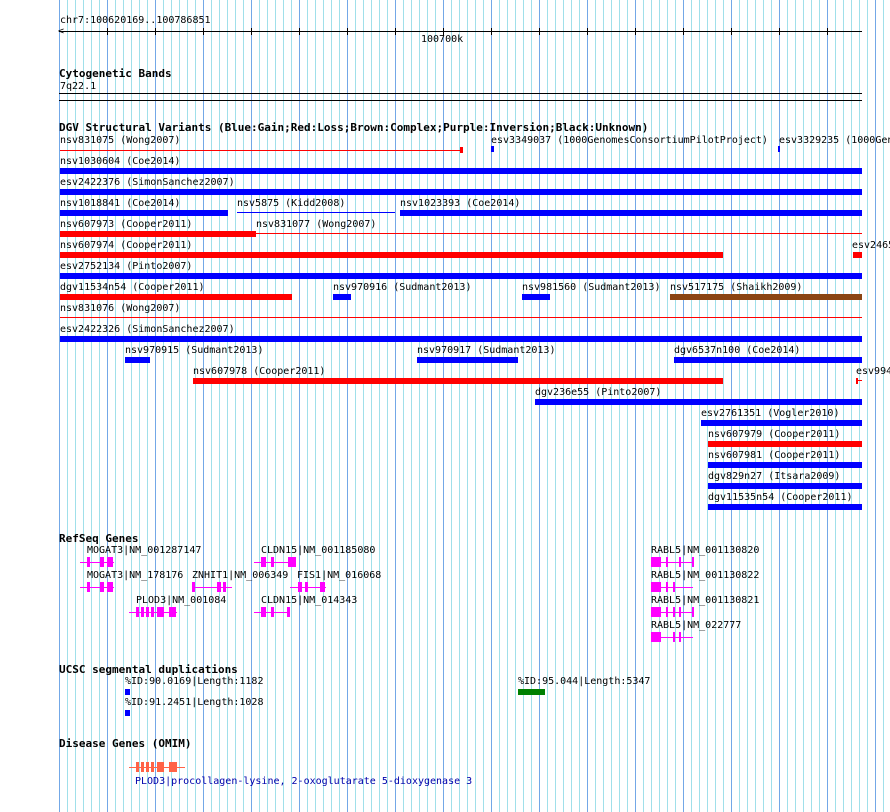 The width and height of the screenshot is (890, 812). I want to click on feature-label: esv2465, so click(871, 245).